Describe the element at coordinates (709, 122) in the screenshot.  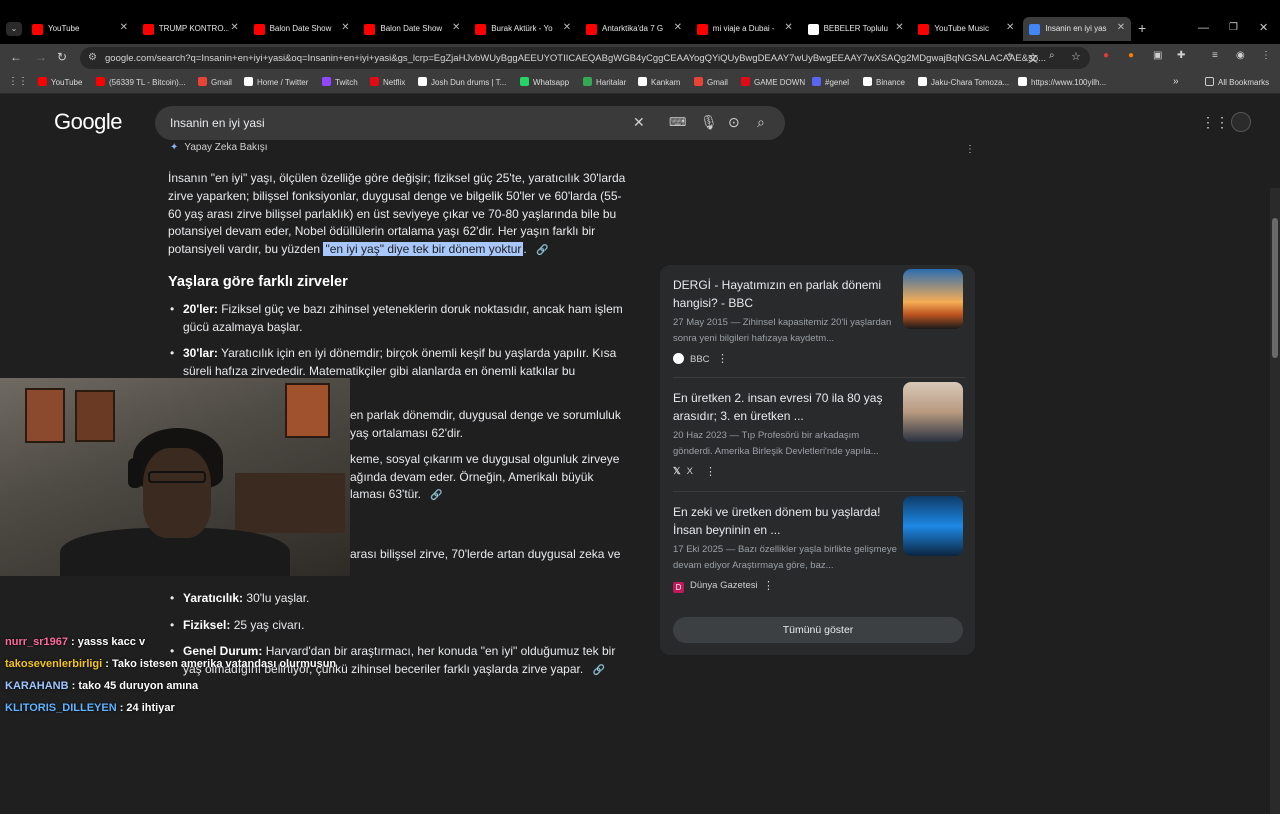
I see `microphone-icon: 🎙` at that location.